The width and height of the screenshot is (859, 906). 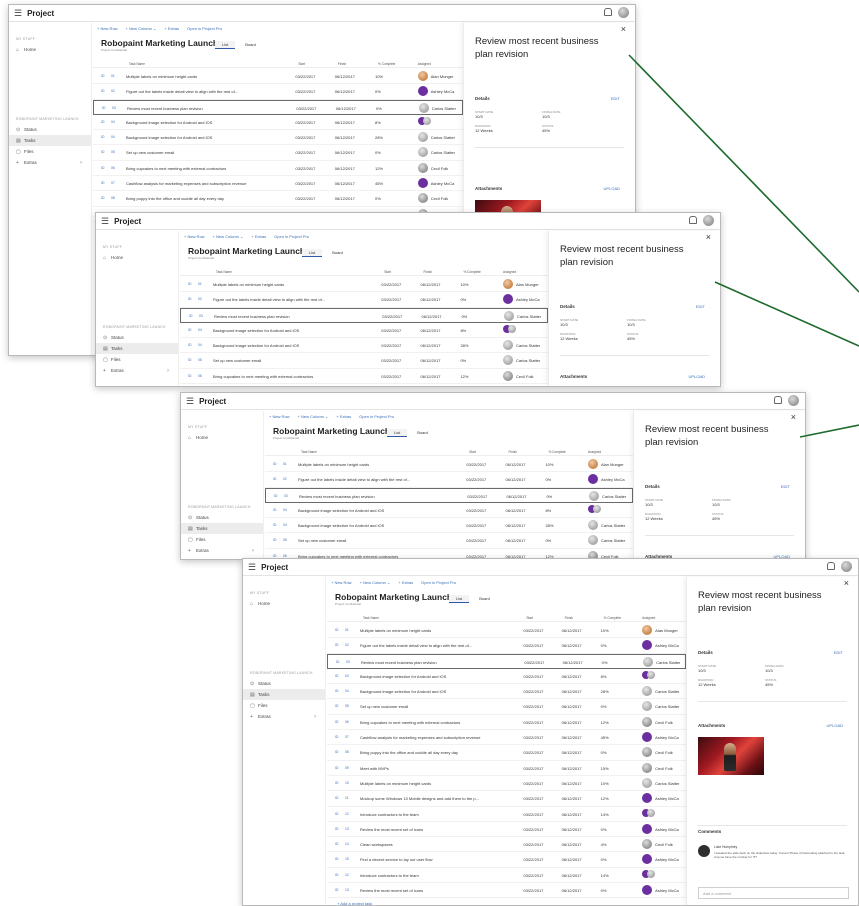 I want to click on callout-lines, so click(x=743, y=246).